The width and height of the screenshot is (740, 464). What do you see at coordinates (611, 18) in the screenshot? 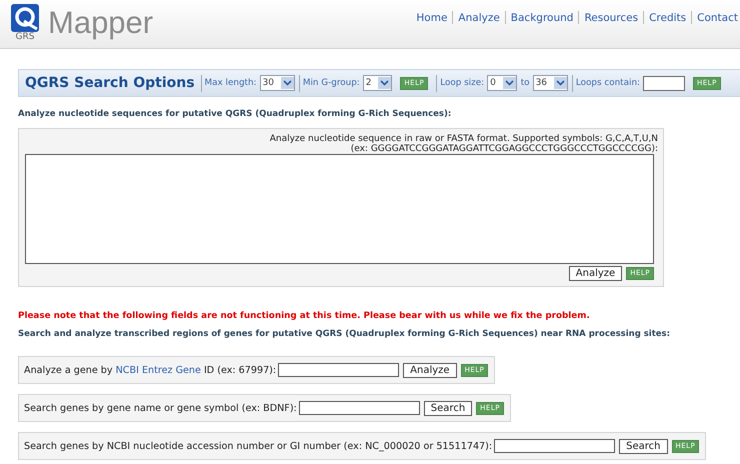
I see `nav-link: Resources` at bounding box center [611, 18].